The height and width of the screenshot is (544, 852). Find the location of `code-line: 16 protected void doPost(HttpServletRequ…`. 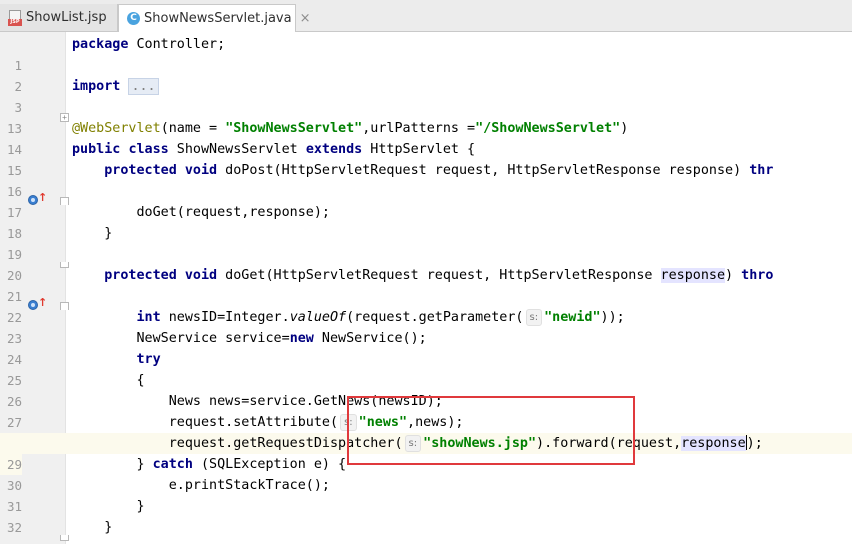

code-line: 16 protected void doPost(HttpServletRequ… is located at coordinates (426, 179).